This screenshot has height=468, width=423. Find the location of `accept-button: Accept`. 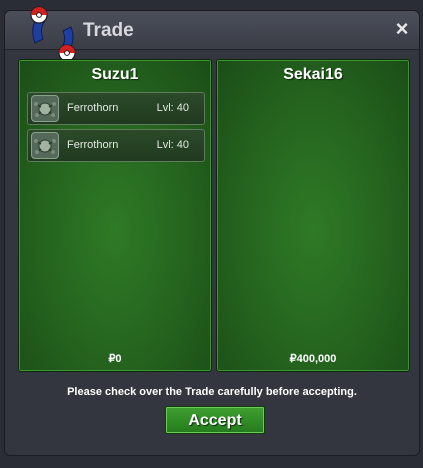

accept-button: Accept is located at coordinates (215, 420).